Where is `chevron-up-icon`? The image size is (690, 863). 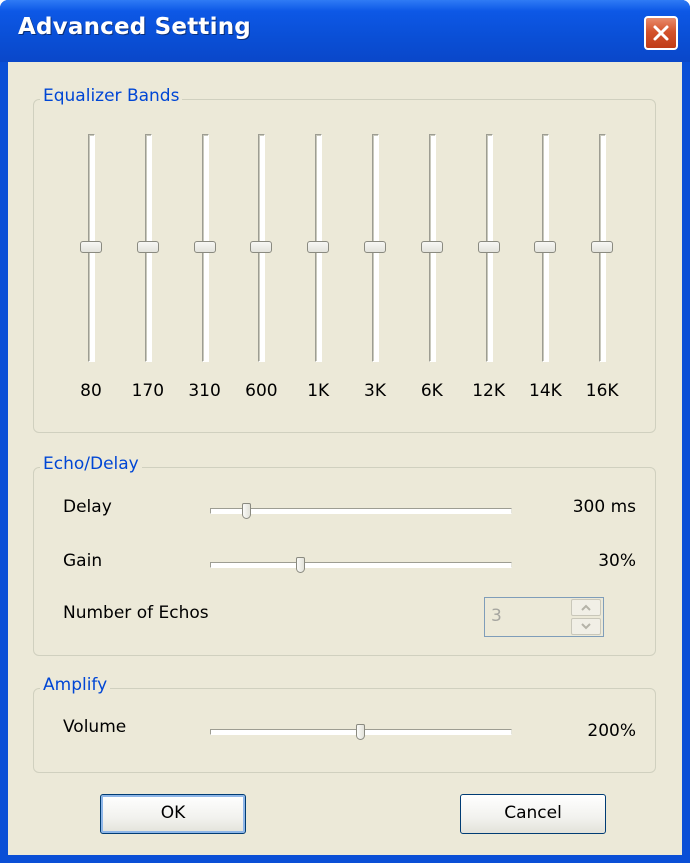 chevron-up-icon is located at coordinates (586, 607).